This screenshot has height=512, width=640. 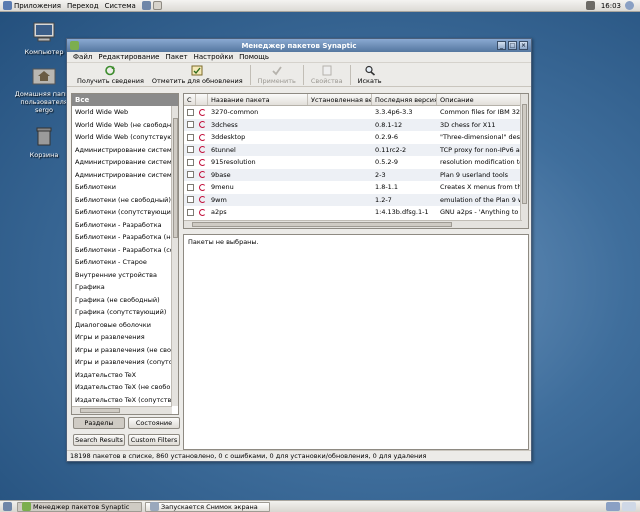 I want to click on package-row: 3ddesktop 0.2.9-6 "Three-dimensional" desk, so click(x=356, y=137).